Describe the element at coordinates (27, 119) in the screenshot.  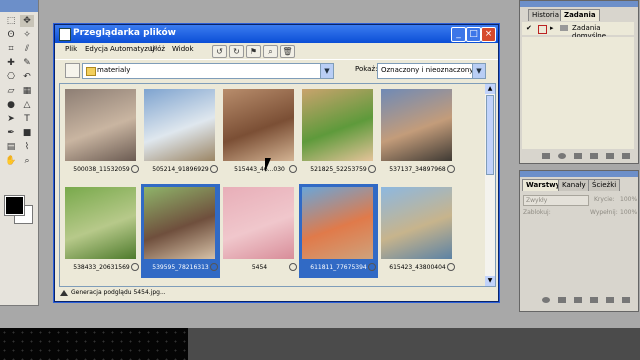
I see `type-icon: T` at that location.